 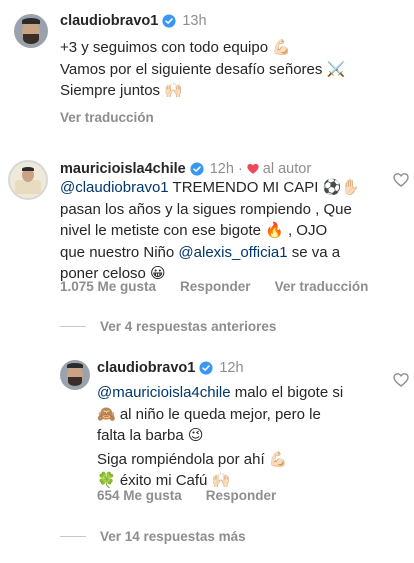 I want to click on avatar-mauricioisla4chile, so click(x=28, y=180).